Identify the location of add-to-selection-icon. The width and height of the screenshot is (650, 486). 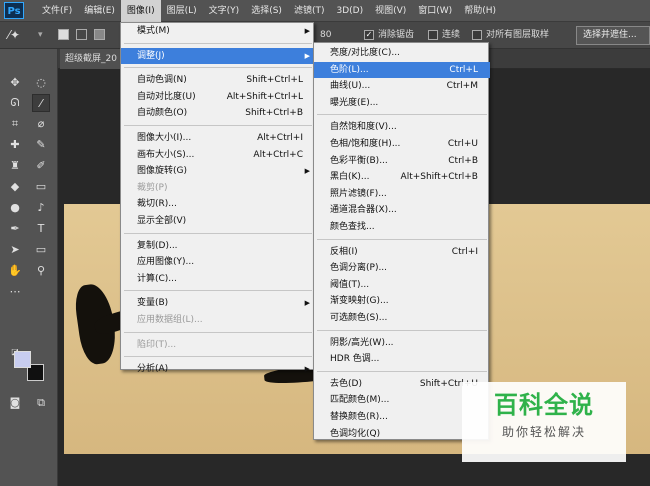
(81, 34).